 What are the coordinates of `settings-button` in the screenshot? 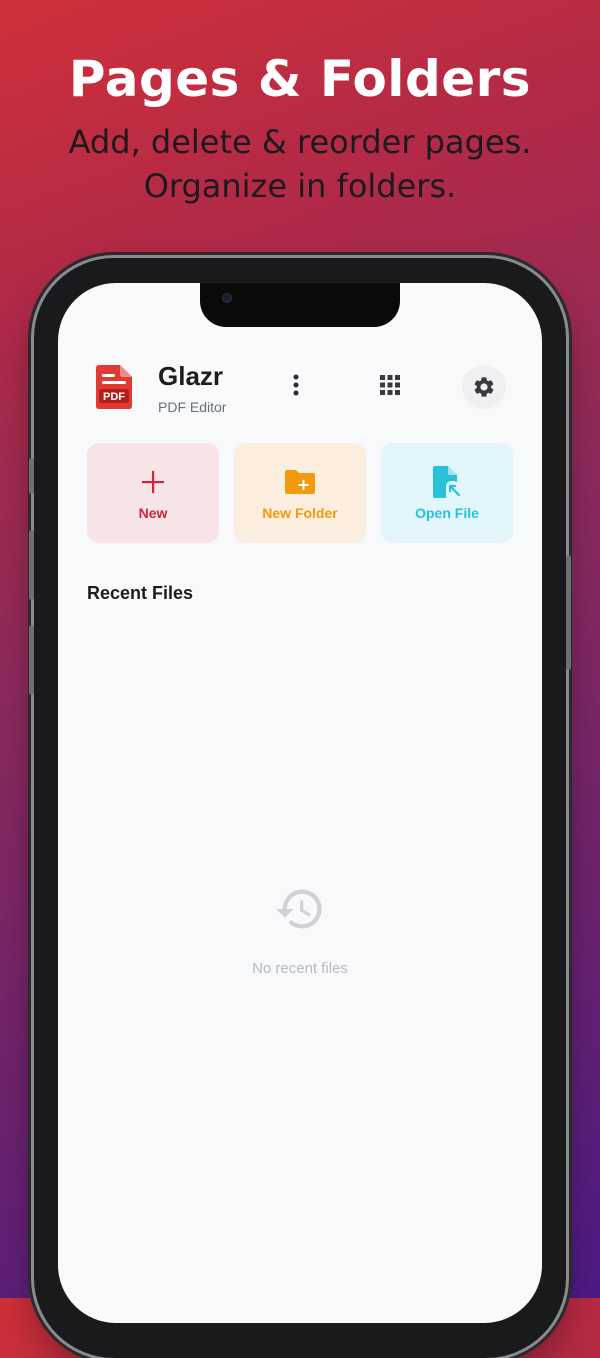 It's located at (484, 387).